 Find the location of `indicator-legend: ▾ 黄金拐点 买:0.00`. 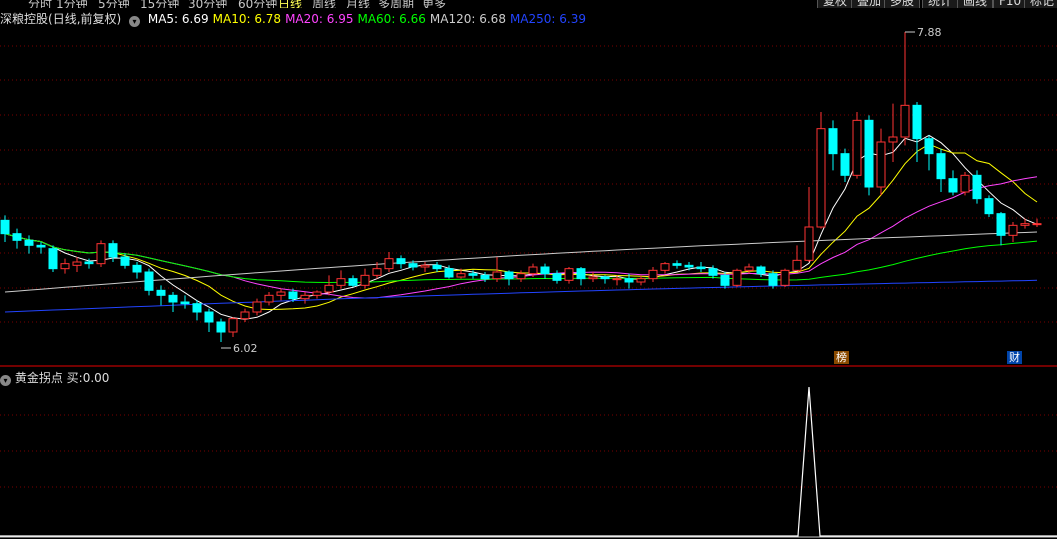

indicator-legend: ▾ 黄金拐点 买:0.00 is located at coordinates (55, 377).